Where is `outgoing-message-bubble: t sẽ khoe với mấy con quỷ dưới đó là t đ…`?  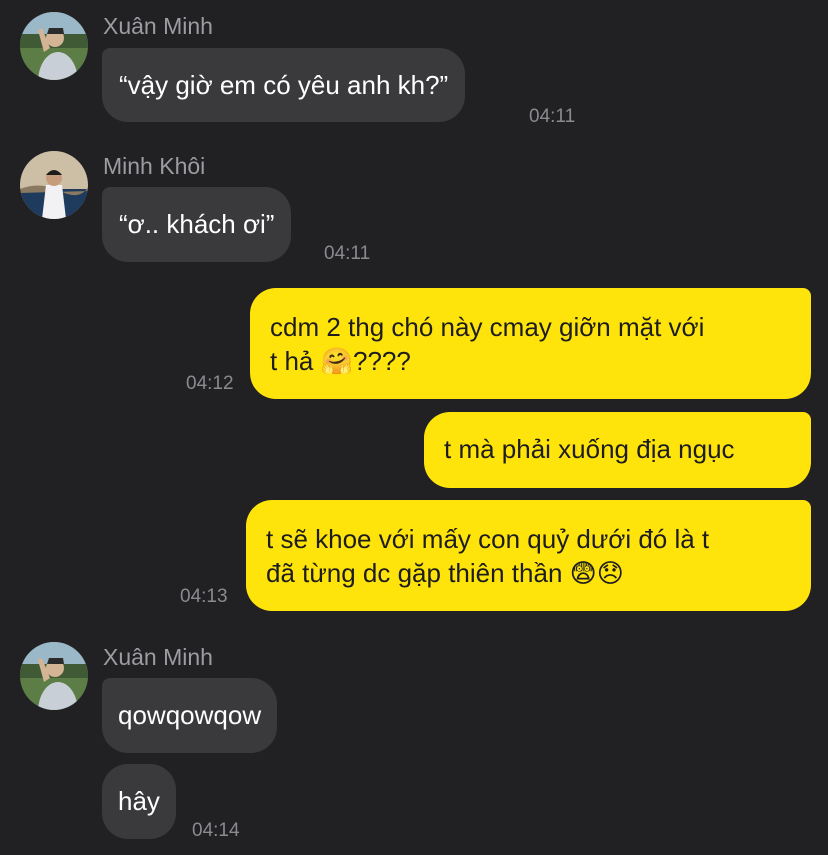
outgoing-message-bubble: t sẽ khoe với mấy con quỷ dưới đó là t đ… is located at coordinates (528, 555).